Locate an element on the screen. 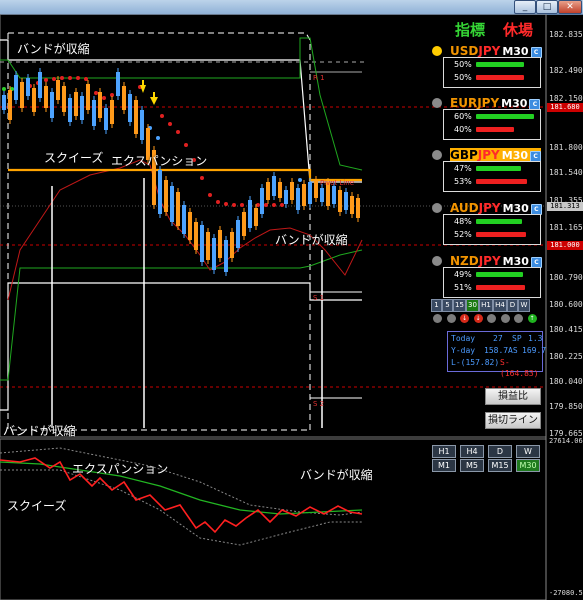 The width and height of the screenshot is (583, 600). as-value: 169.7 is located at coordinates (534, 350).